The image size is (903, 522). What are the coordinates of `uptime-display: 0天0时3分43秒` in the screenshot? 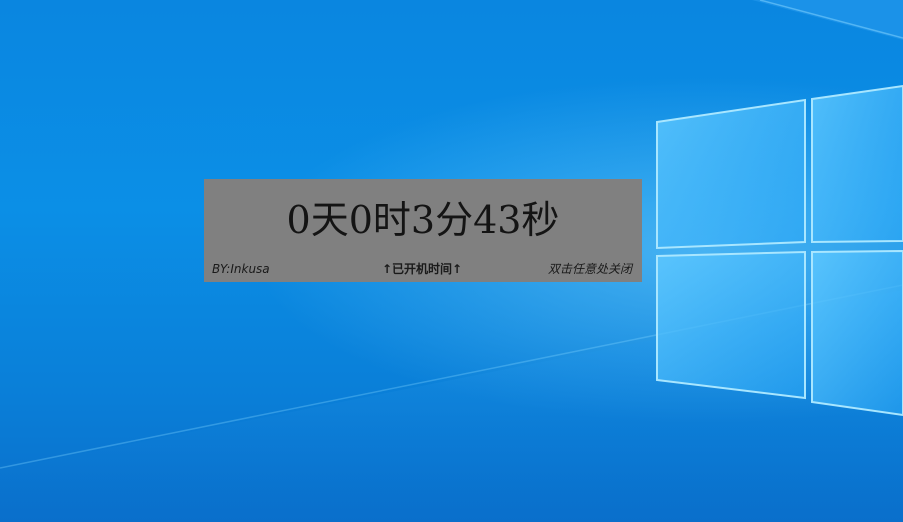 It's located at (423, 220).